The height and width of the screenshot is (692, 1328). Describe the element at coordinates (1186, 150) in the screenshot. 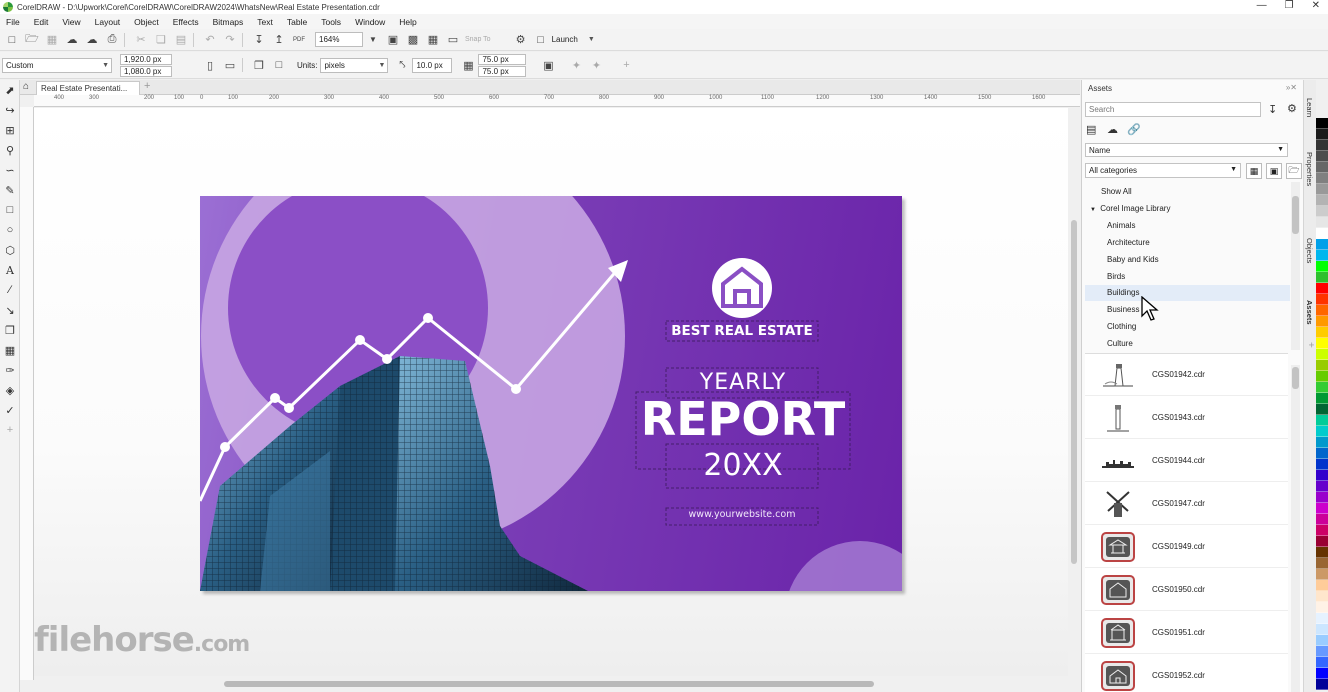

I see `sort-by-select: Name ▼` at that location.